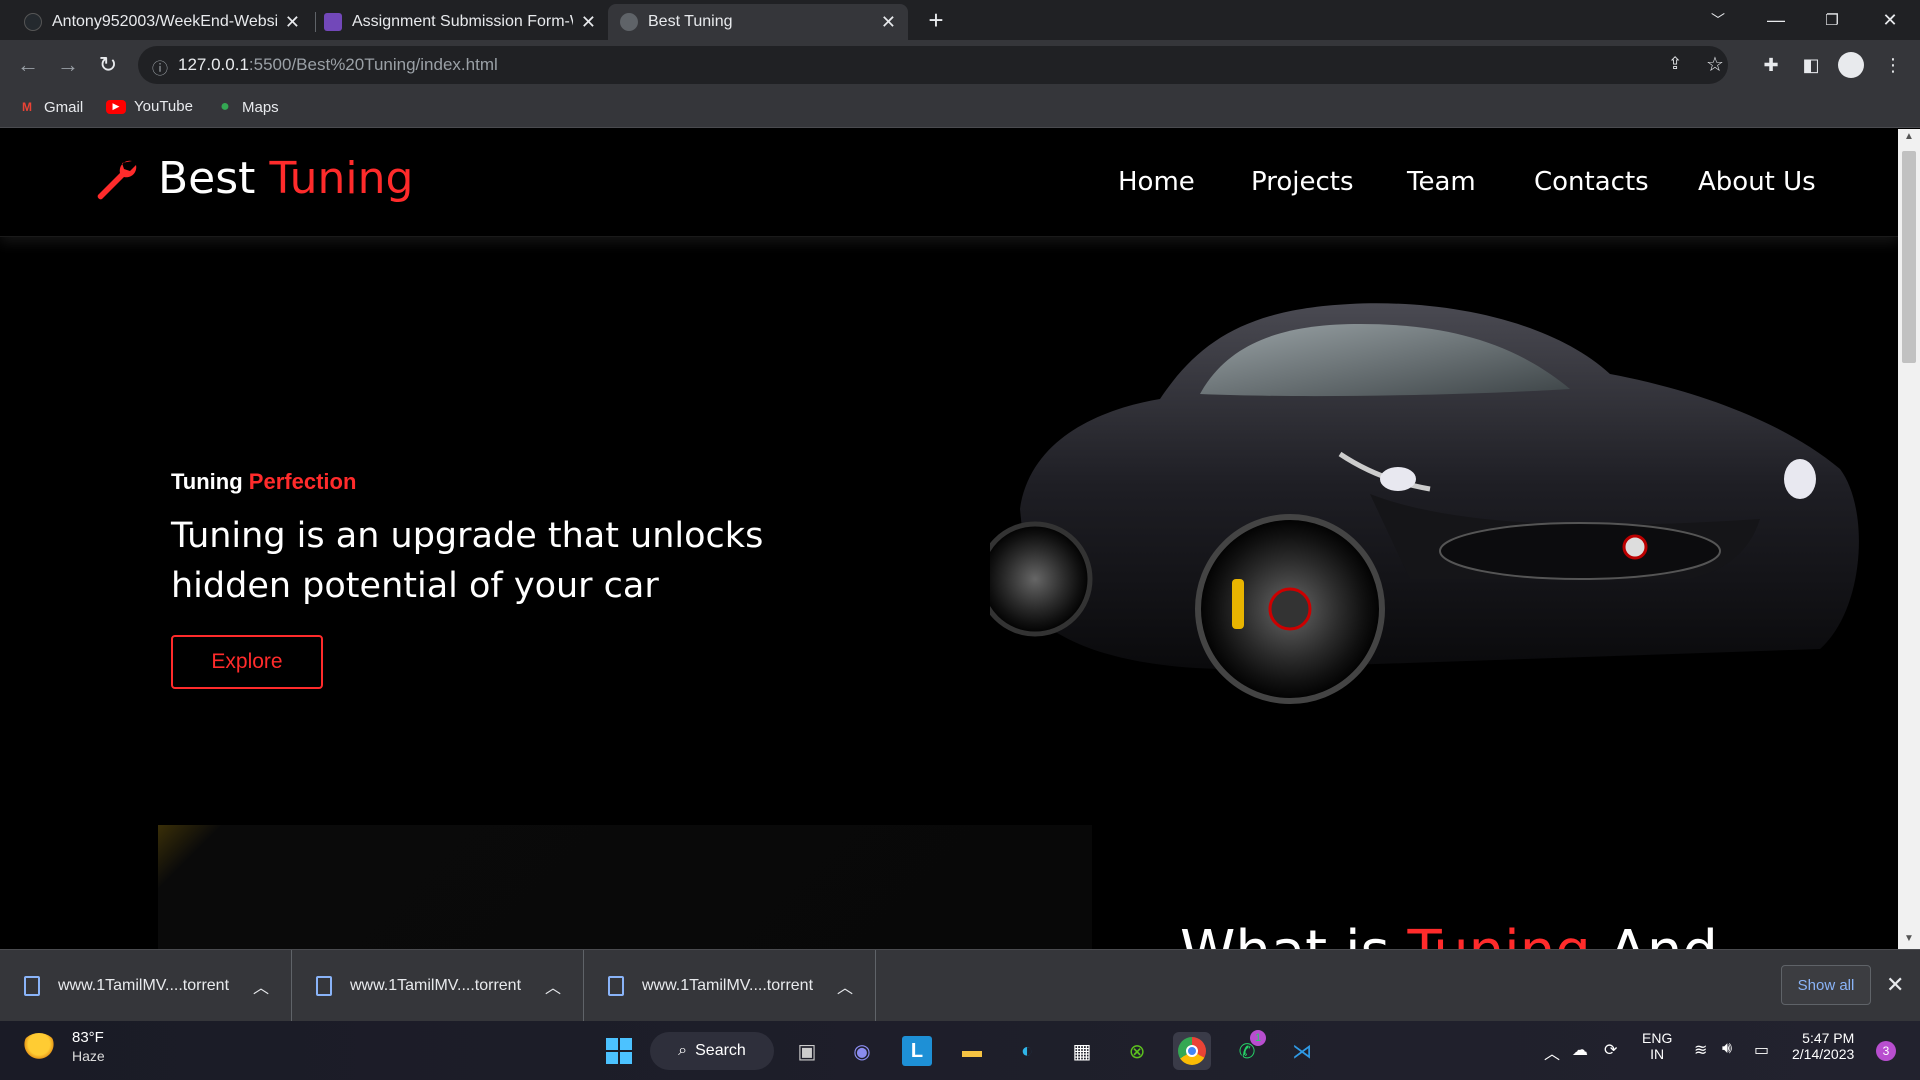  Describe the element at coordinates (27, 107) in the screenshot. I see `gmail-icon: M` at that location.